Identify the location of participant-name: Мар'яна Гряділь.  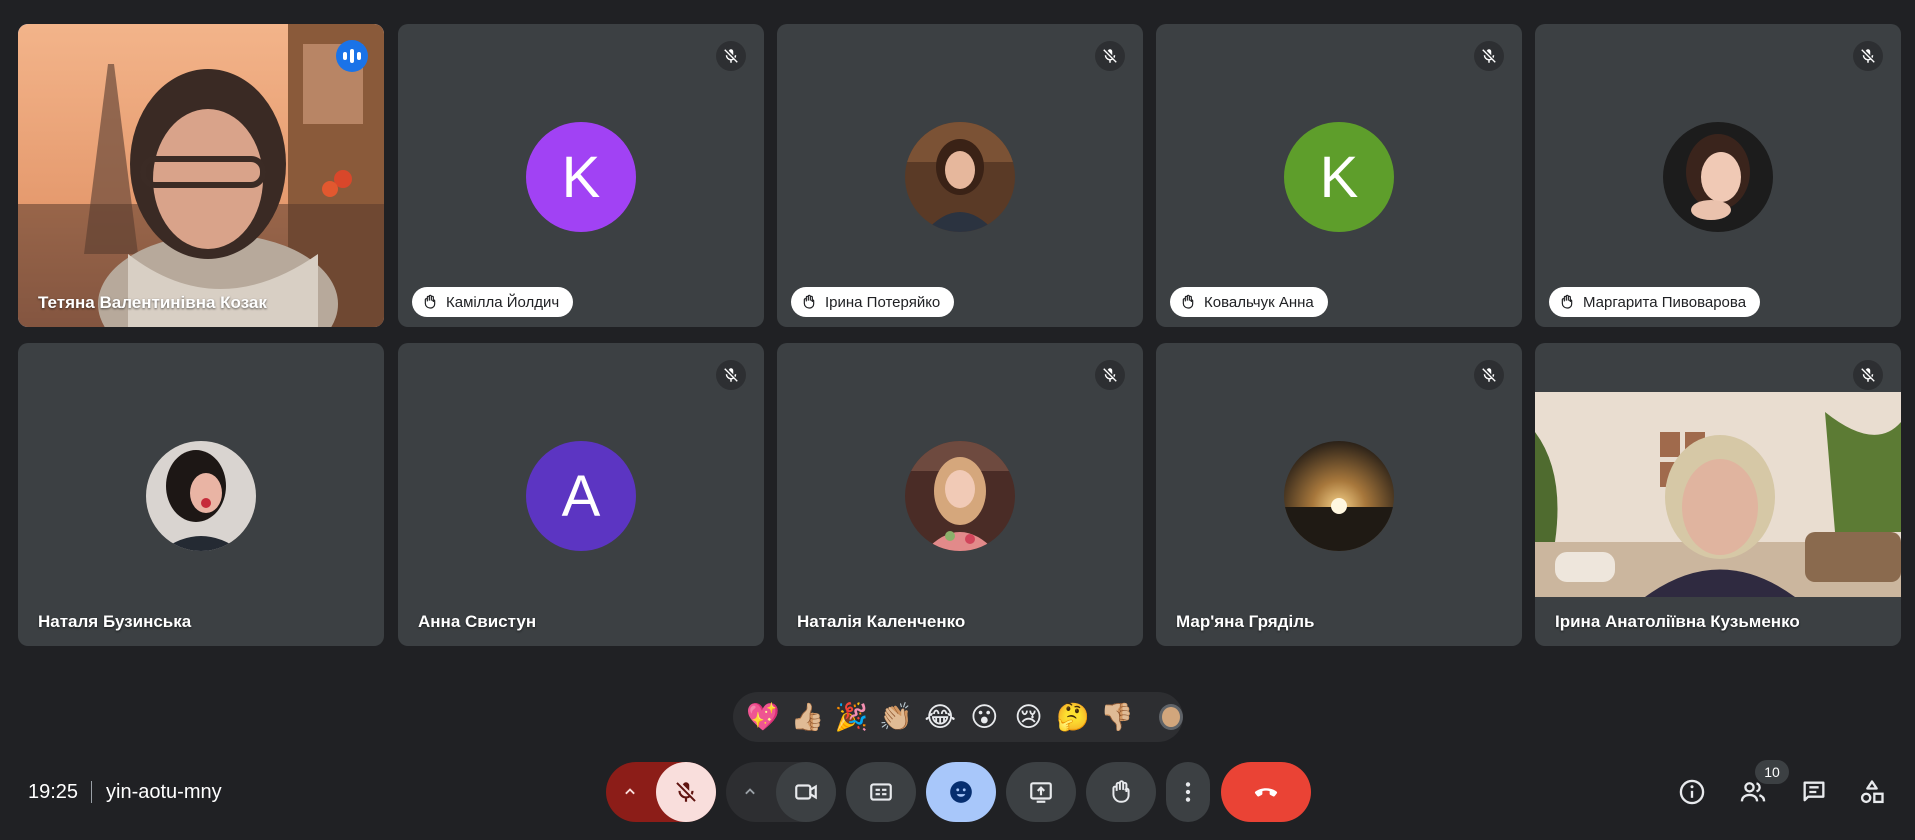
(1245, 621).